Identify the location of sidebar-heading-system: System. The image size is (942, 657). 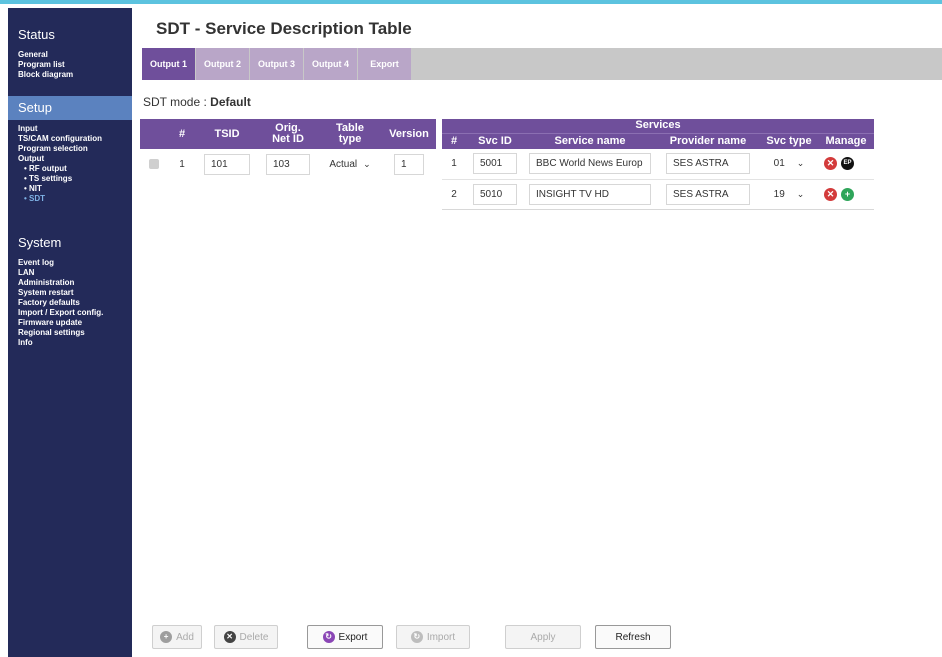
(70, 243).